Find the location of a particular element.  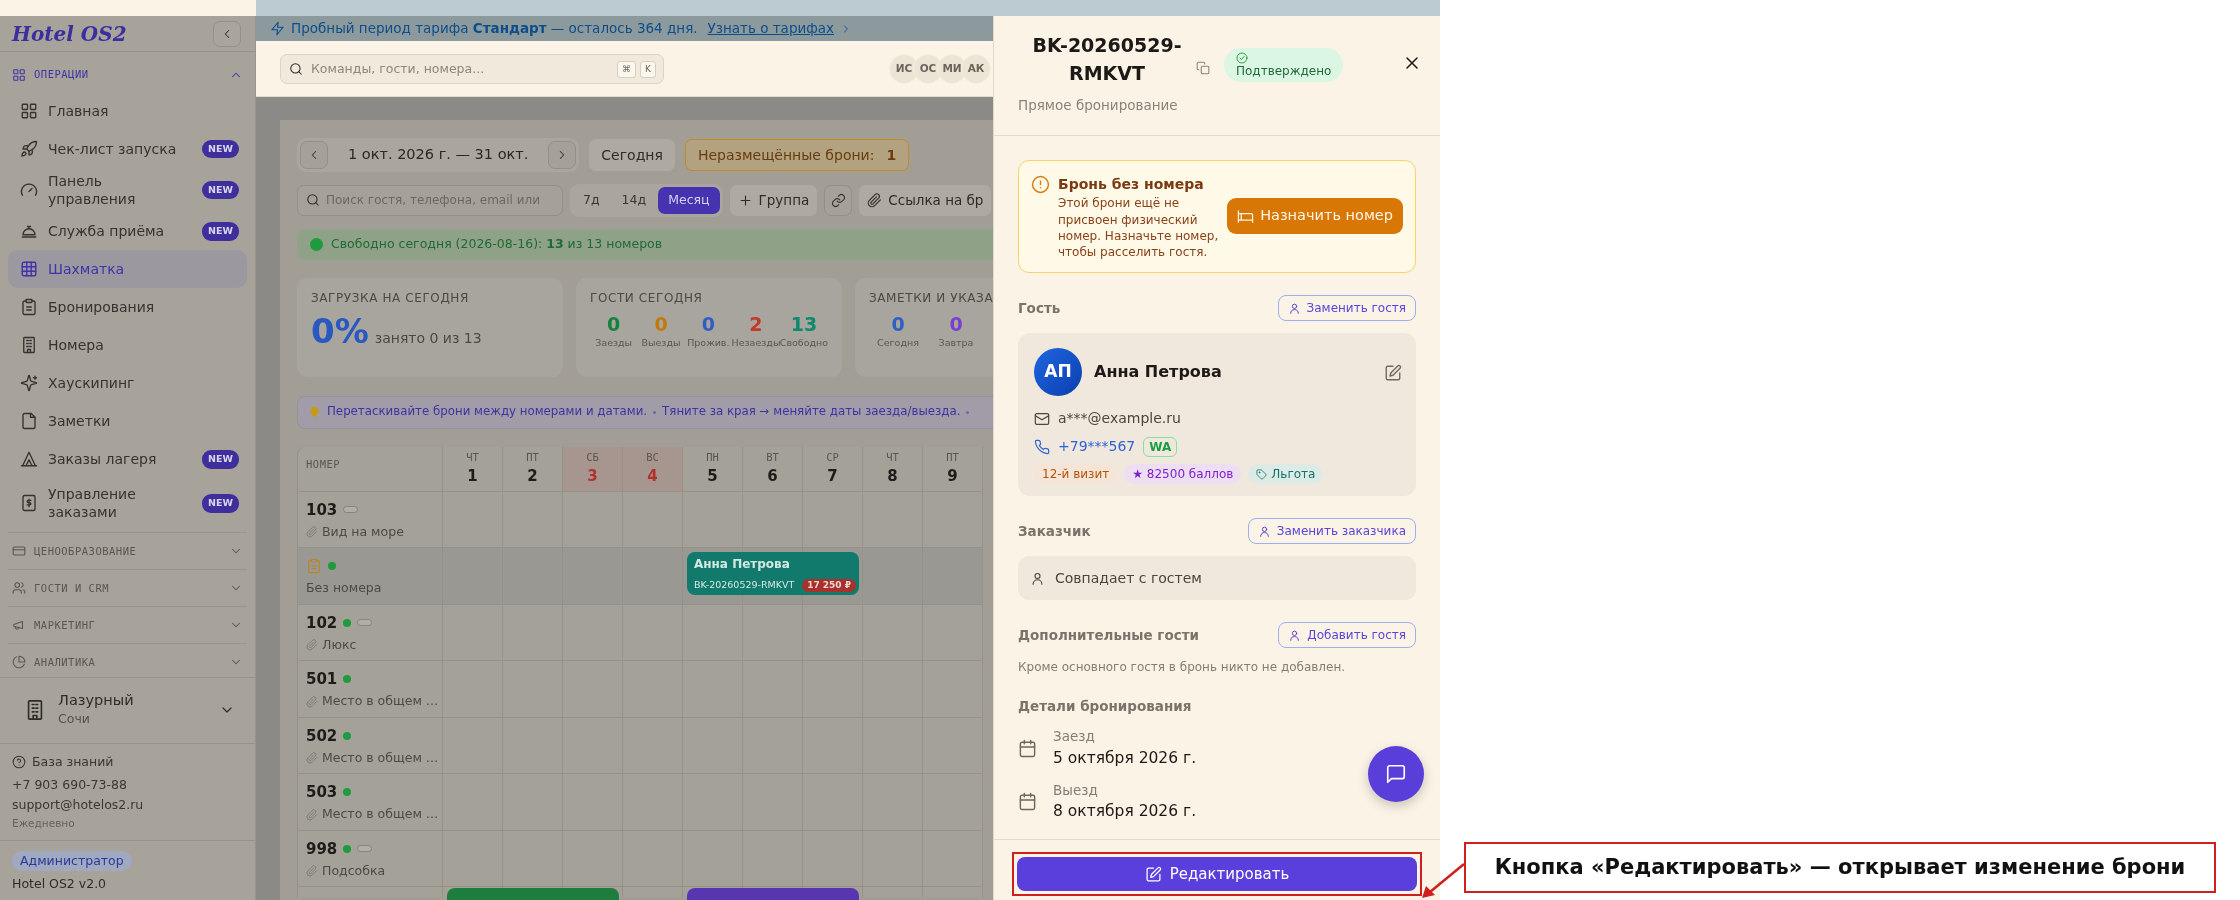

sidebar-item: Заметки is located at coordinates (127, 421).